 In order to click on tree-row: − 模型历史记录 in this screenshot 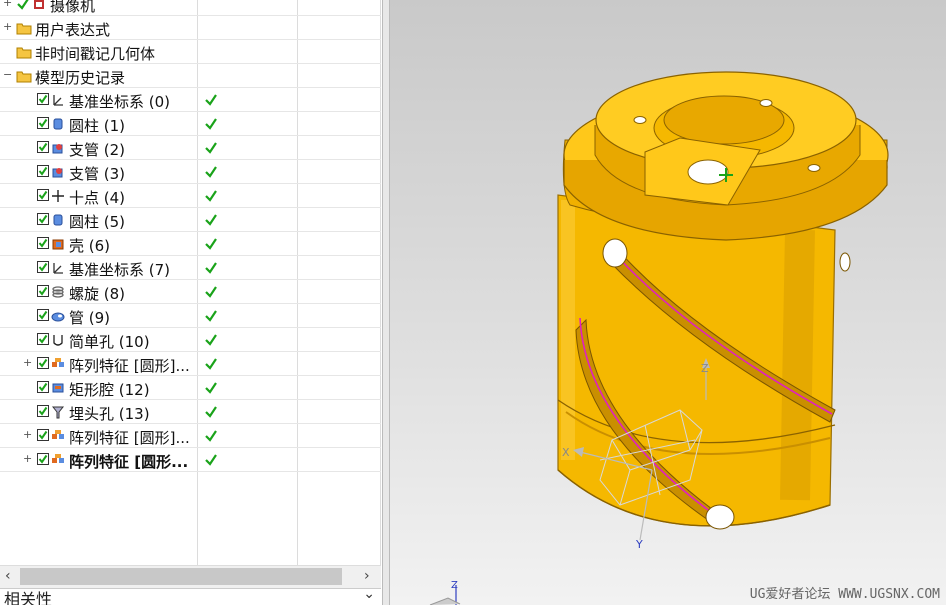, I will do `click(190, 76)`.